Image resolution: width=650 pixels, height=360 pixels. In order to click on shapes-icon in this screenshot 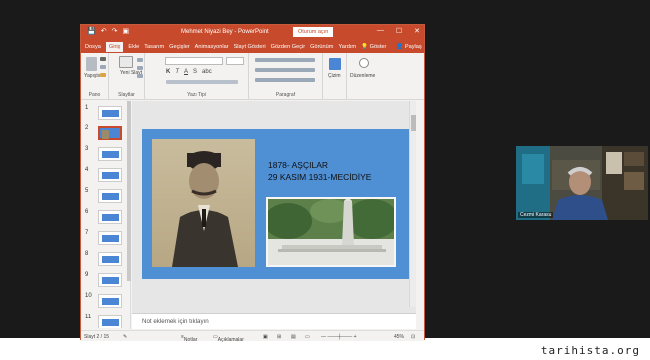, I will do `click(335, 64)`.